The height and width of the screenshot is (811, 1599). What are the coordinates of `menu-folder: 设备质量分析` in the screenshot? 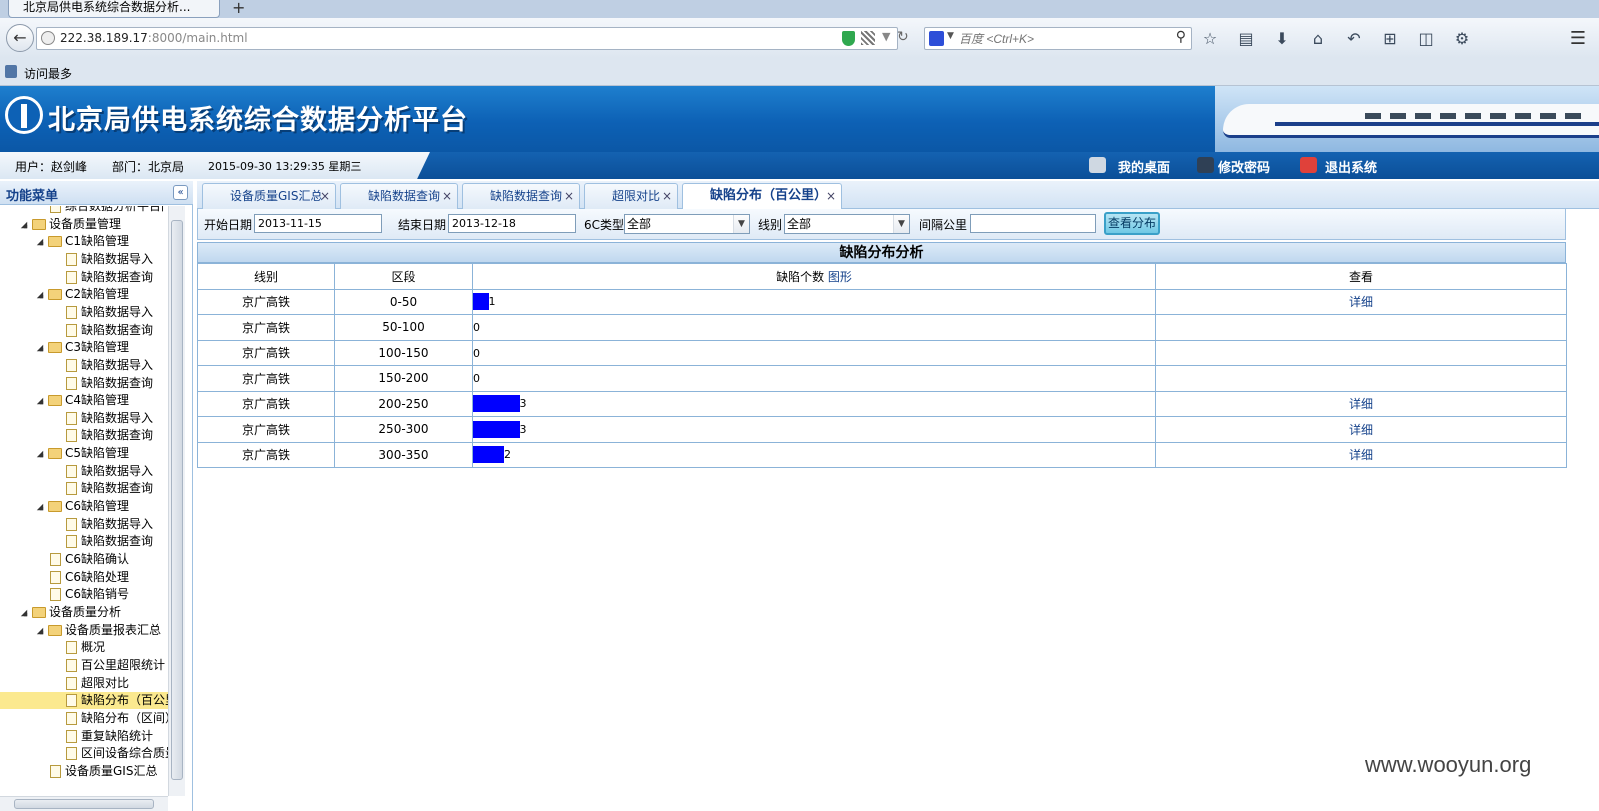 It's located at (94, 612).